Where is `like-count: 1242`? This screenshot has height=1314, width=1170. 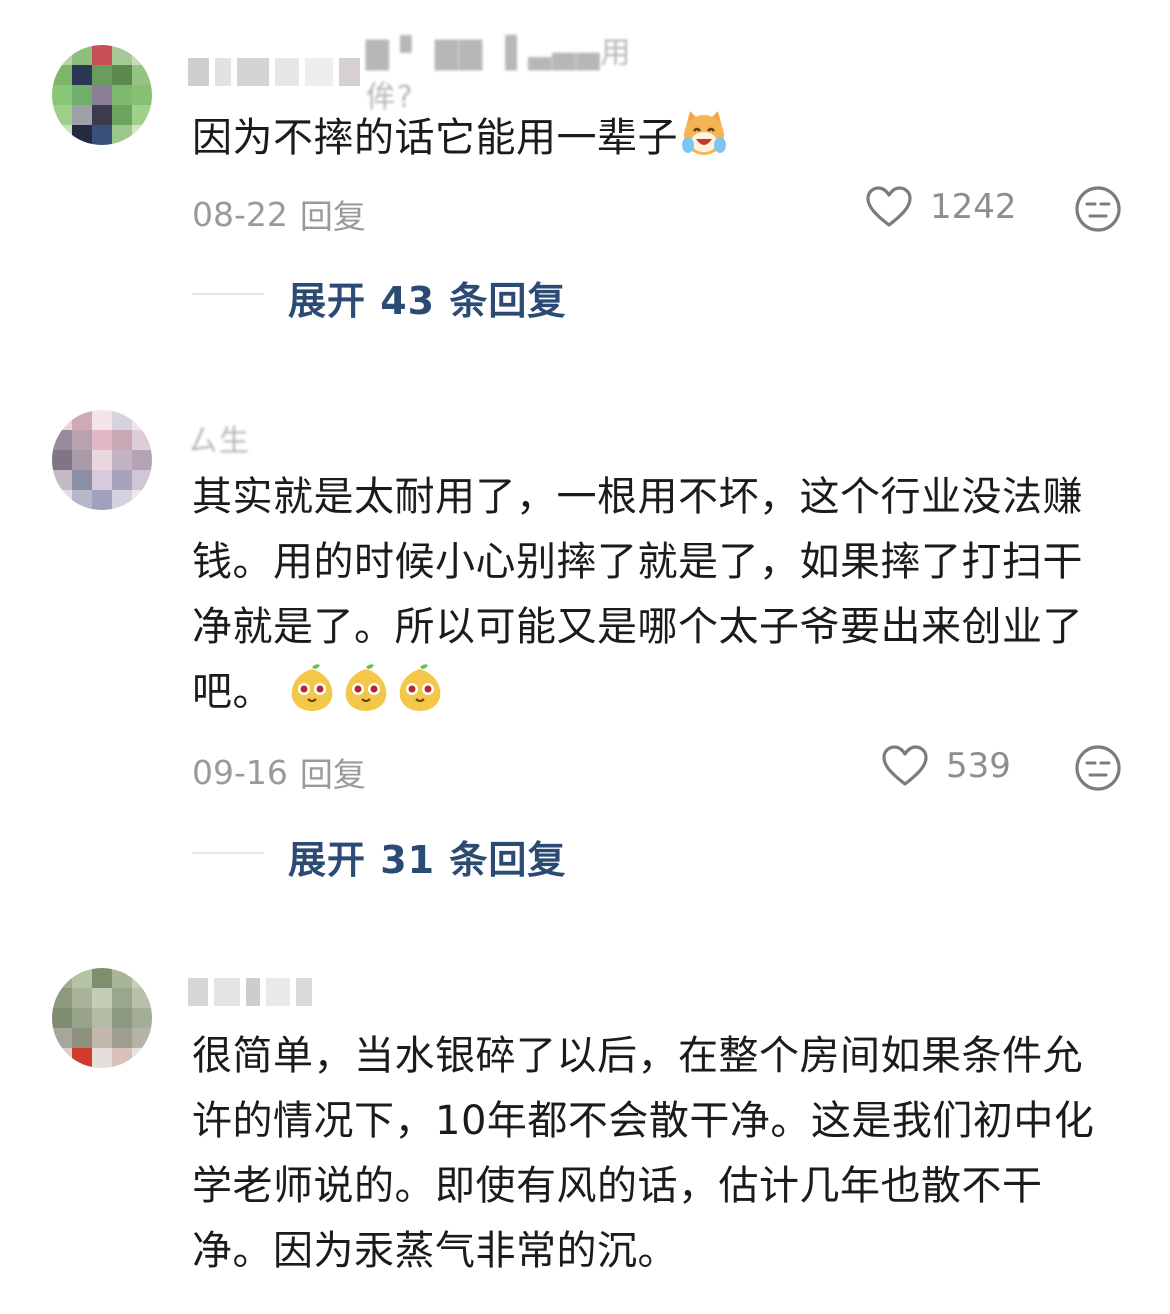 like-count: 1242 is located at coordinates (973, 207).